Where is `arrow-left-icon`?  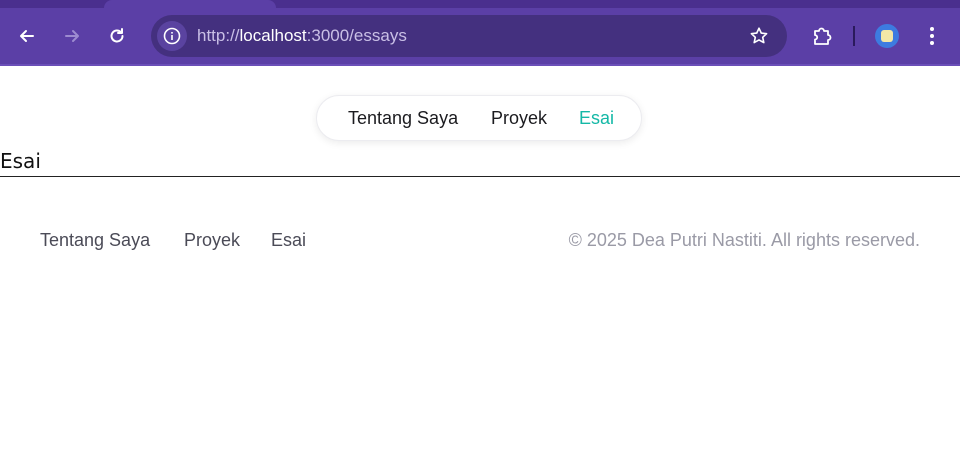 arrow-left-icon is located at coordinates (27, 36).